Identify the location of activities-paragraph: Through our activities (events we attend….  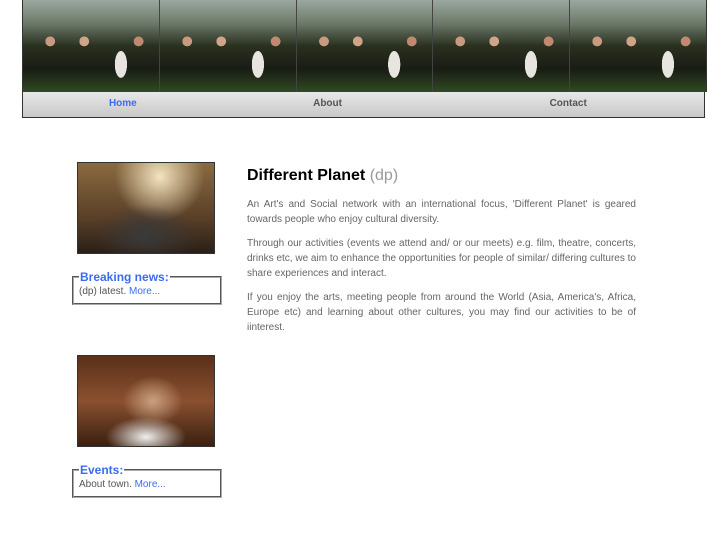
(441, 258).